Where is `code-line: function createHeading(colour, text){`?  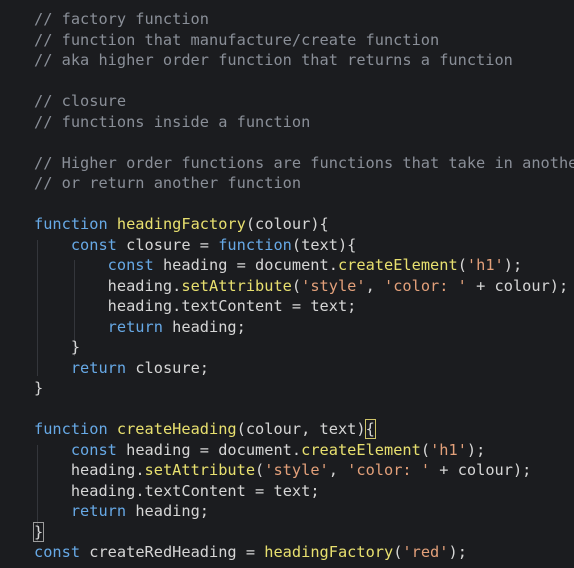 code-line: function createHeading(colour, text){ is located at coordinates (205, 429).